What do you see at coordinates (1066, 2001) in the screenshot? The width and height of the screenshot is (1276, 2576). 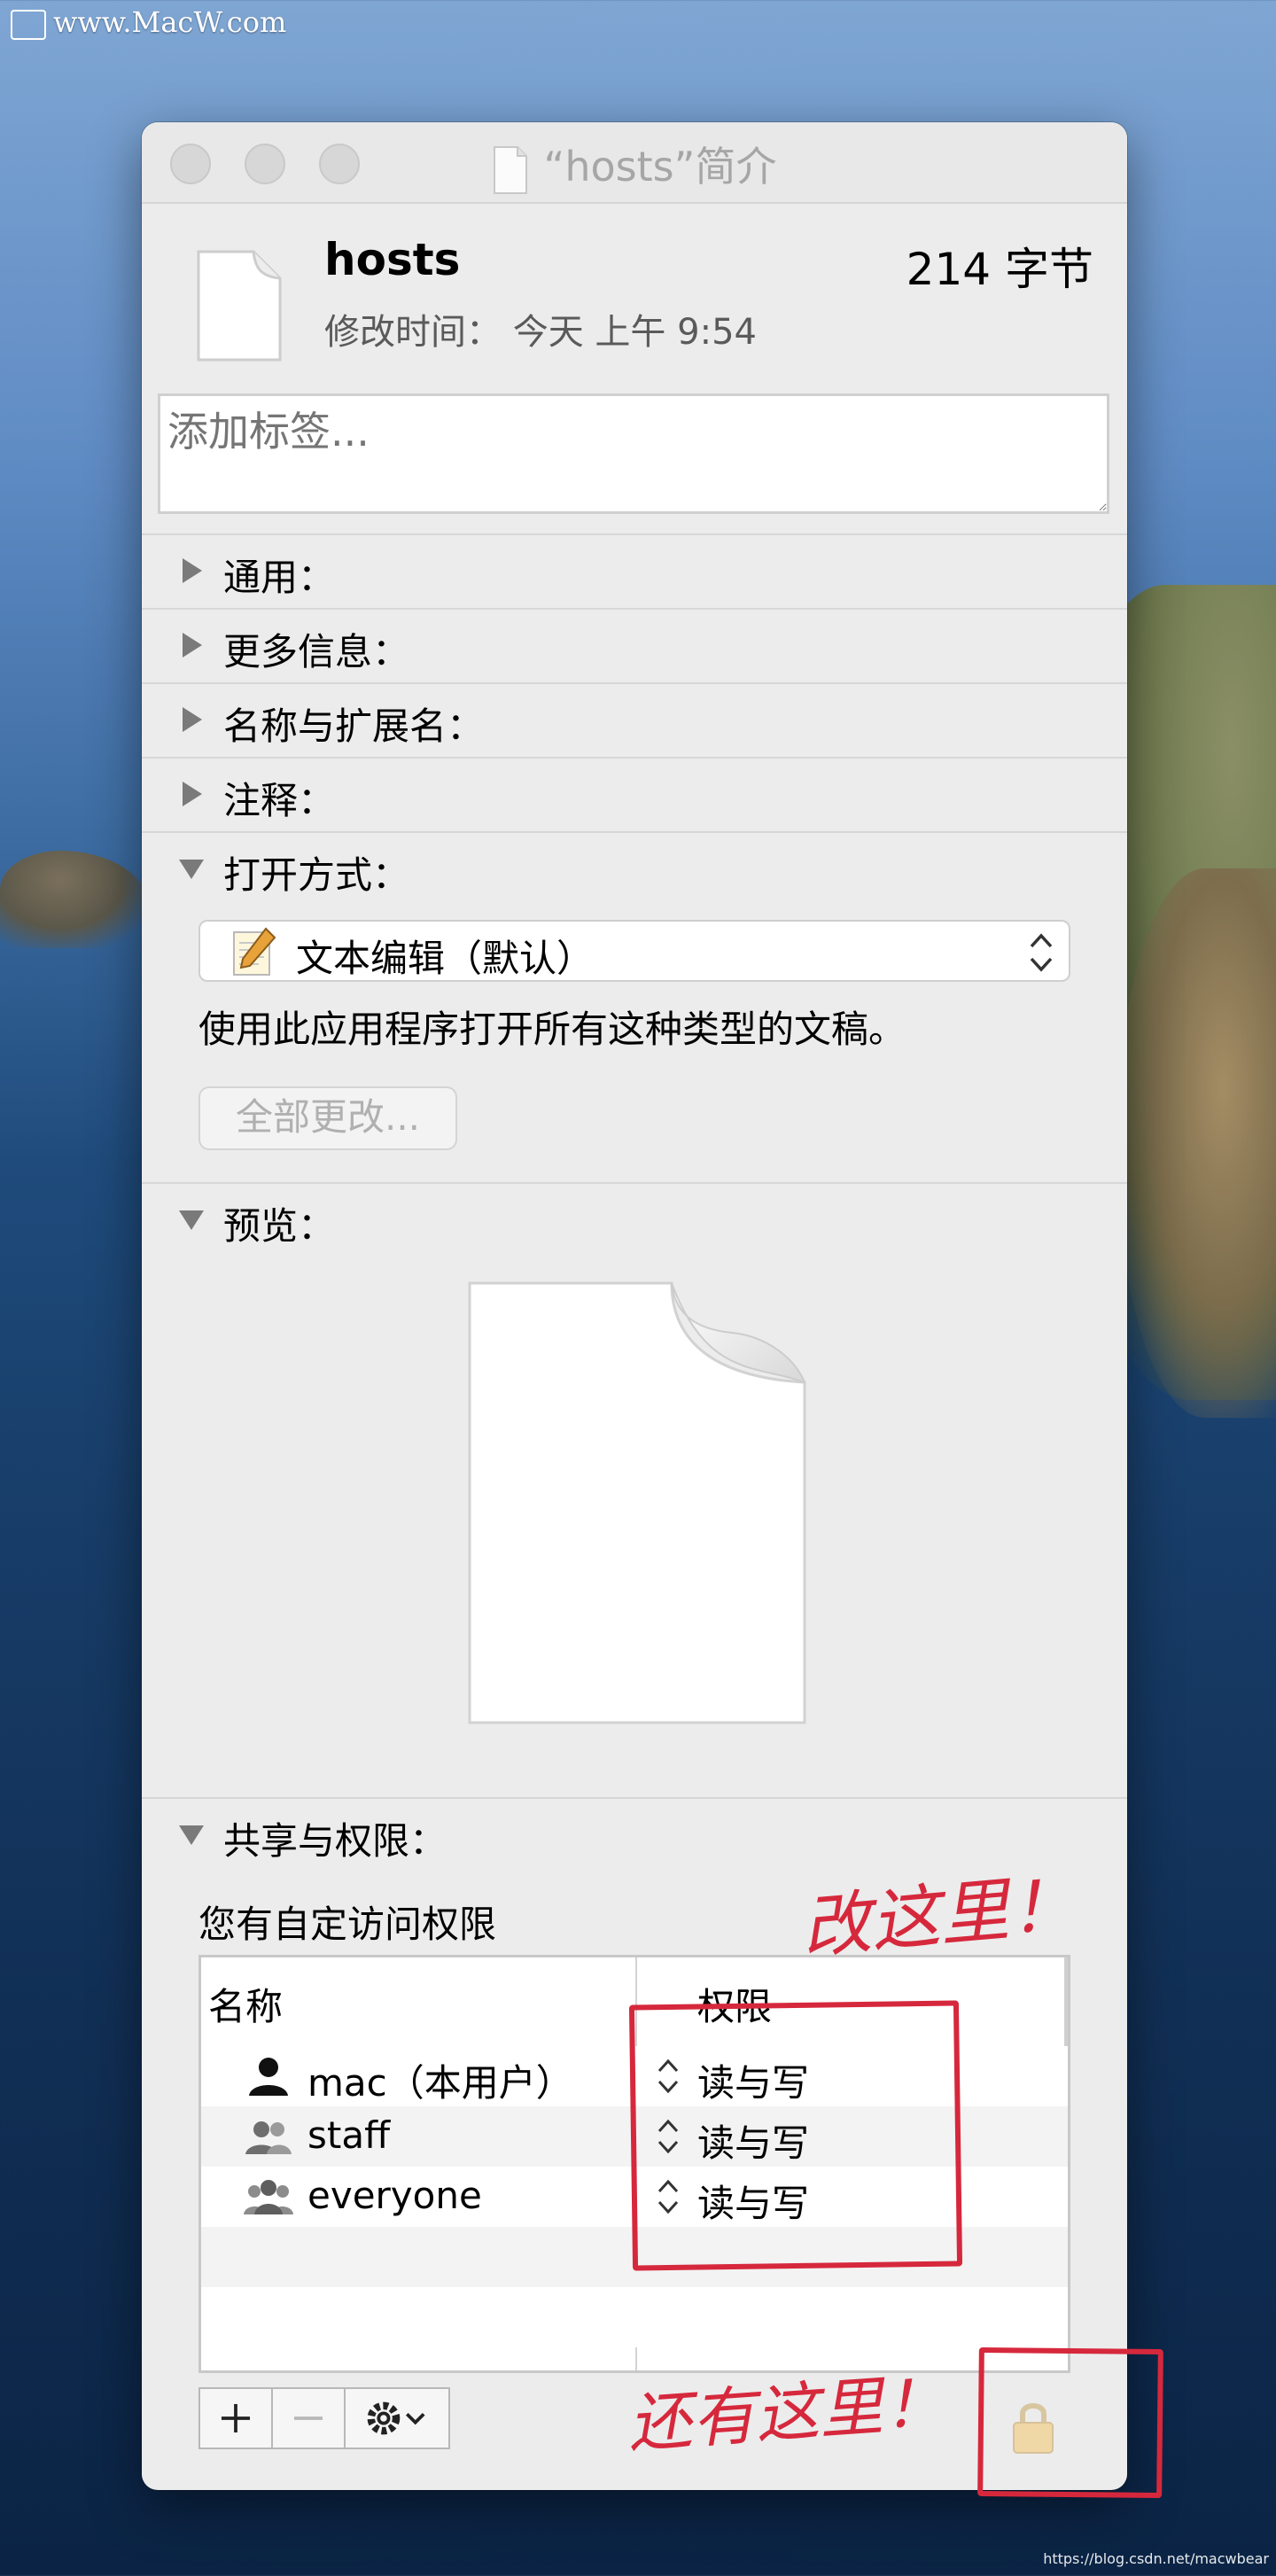 I see `table-scrollbar` at bounding box center [1066, 2001].